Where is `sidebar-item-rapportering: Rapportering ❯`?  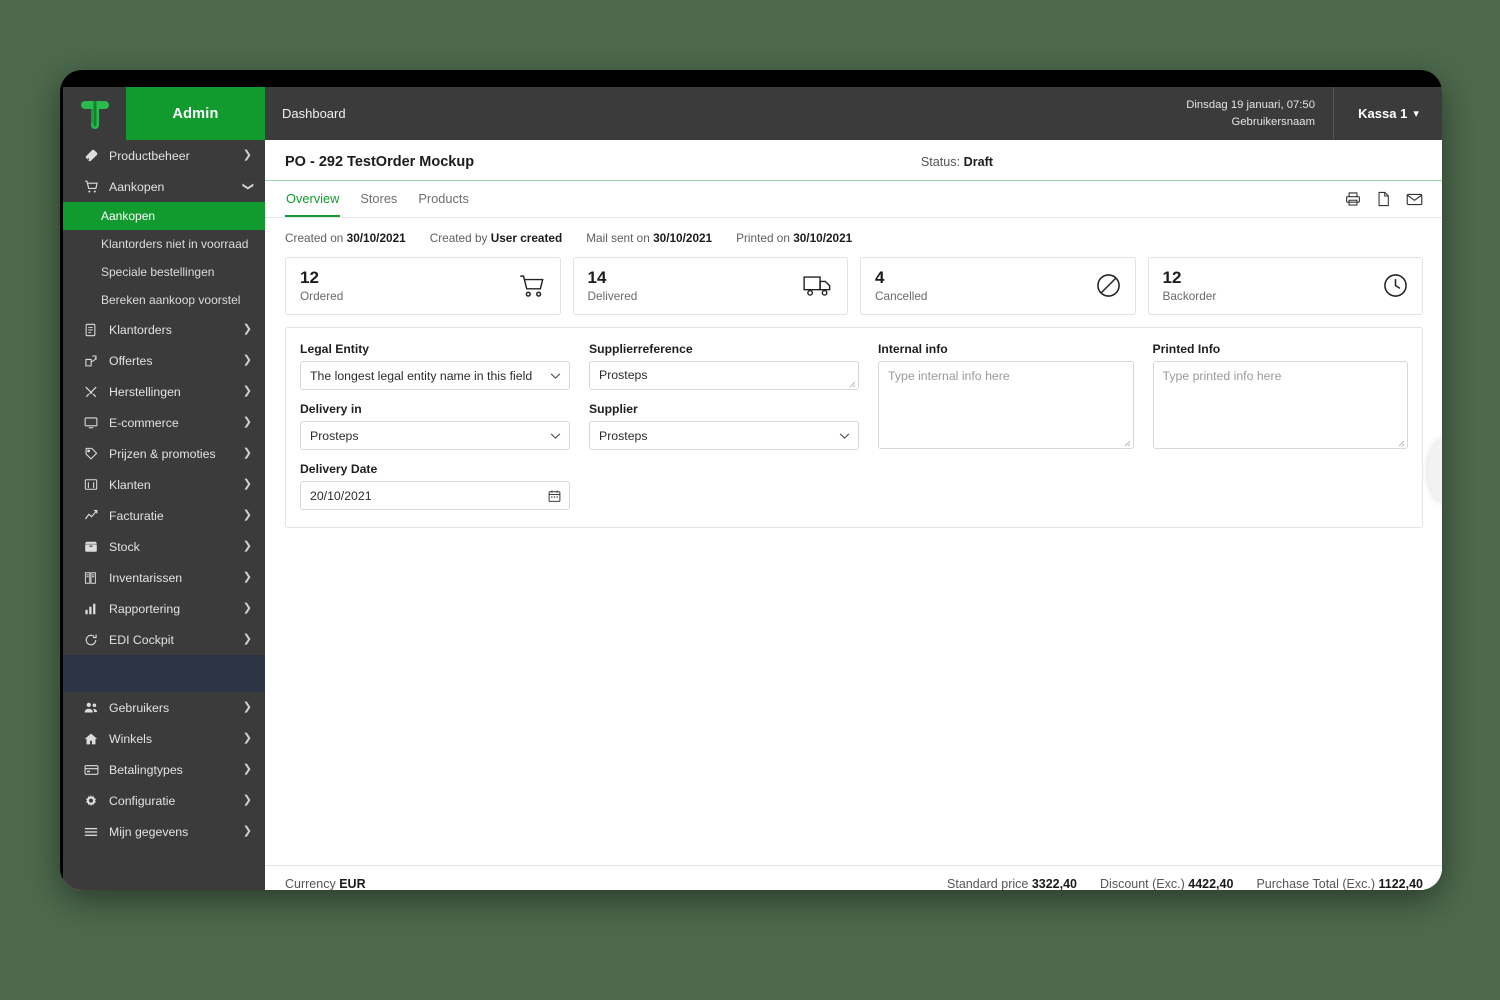 sidebar-item-rapportering: Rapportering ❯ is located at coordinates (164, 608).